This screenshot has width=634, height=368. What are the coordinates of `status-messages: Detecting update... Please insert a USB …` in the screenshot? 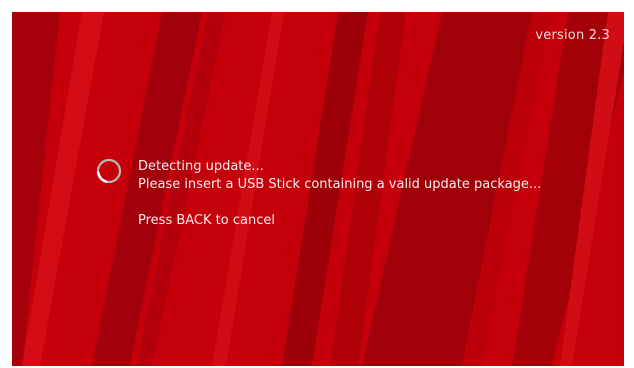 It's located at (339, 194).